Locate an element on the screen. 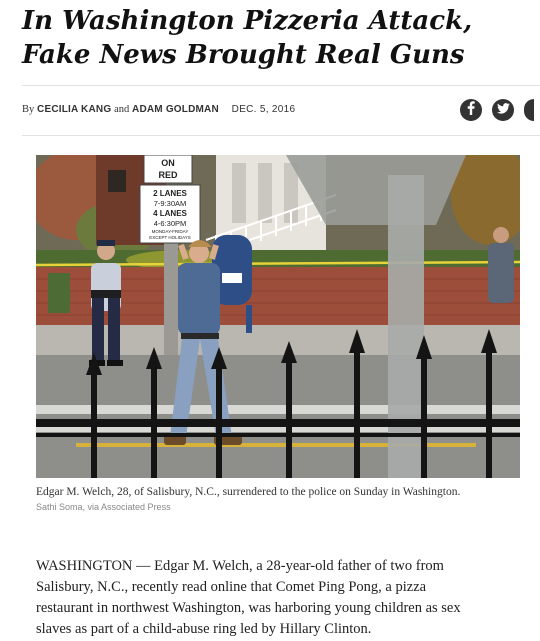 The width and height of the screenshot is (540, 641). sign-on-red-2: RED is located at coordinates (168, 175).